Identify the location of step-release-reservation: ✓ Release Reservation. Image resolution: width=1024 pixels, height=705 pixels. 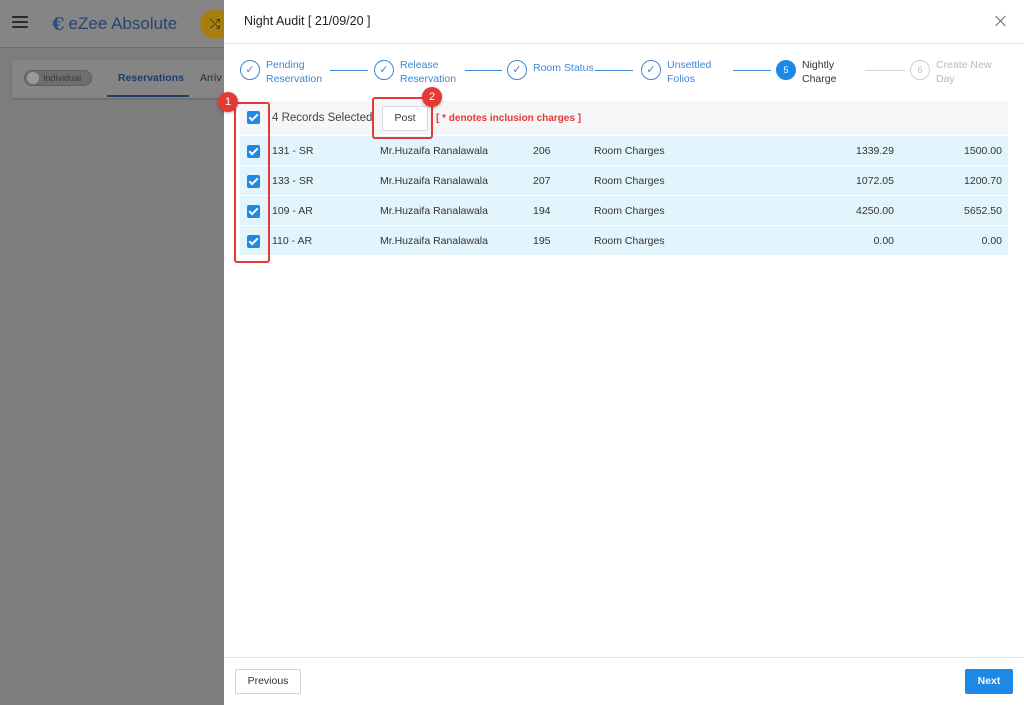
(415, 72).